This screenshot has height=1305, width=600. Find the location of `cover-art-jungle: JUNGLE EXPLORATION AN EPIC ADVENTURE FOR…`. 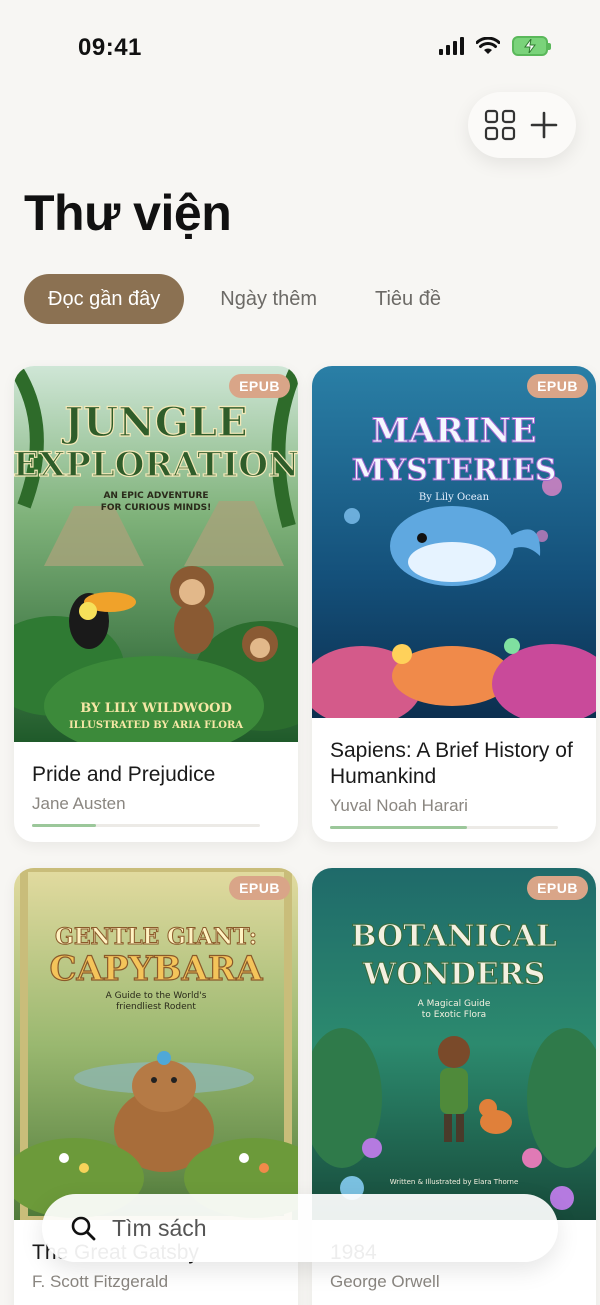

cover-art-jungle: JUNGLE EXPLORATION AN EPIC ADVENTURE FOR… is located at coordinates (156, 554).